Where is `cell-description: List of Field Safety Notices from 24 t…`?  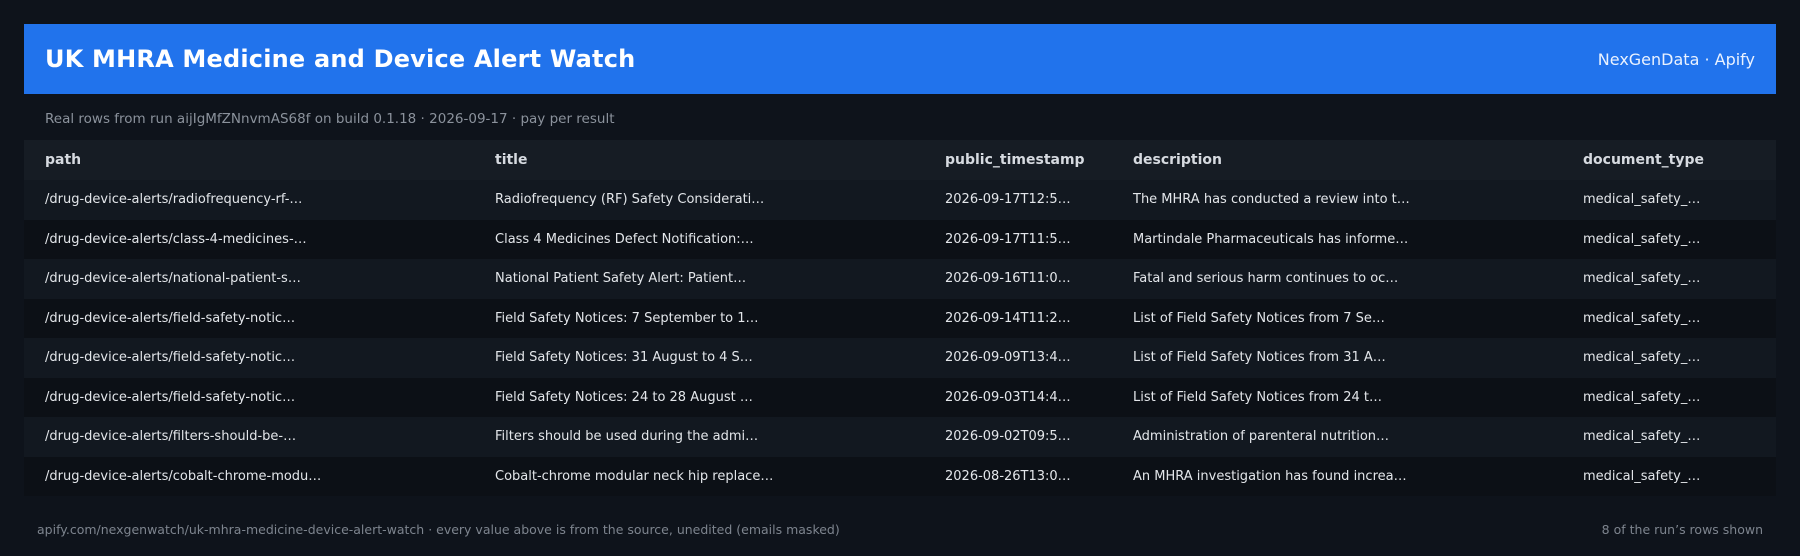 cell-description: List of Field Safety Notices from 24 t… is located at coordinates (1257, 397).